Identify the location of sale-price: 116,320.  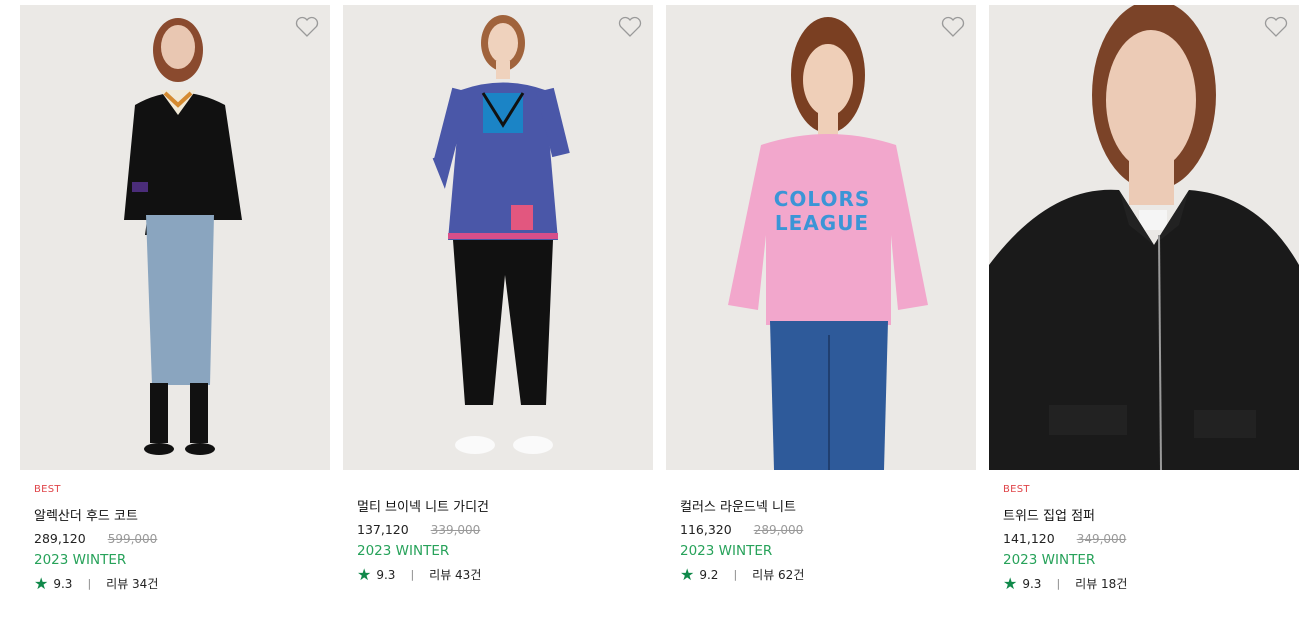
(706, 529).